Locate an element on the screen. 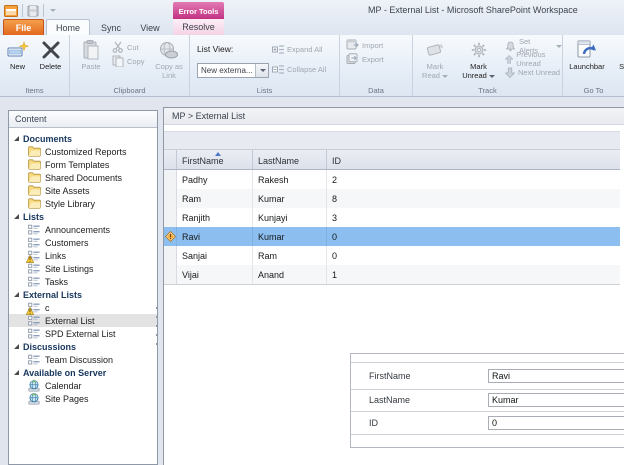 Image resolution: width=624 pixels, height=465 pixels. cell-id: 3 is located at coordinates (473, 217).